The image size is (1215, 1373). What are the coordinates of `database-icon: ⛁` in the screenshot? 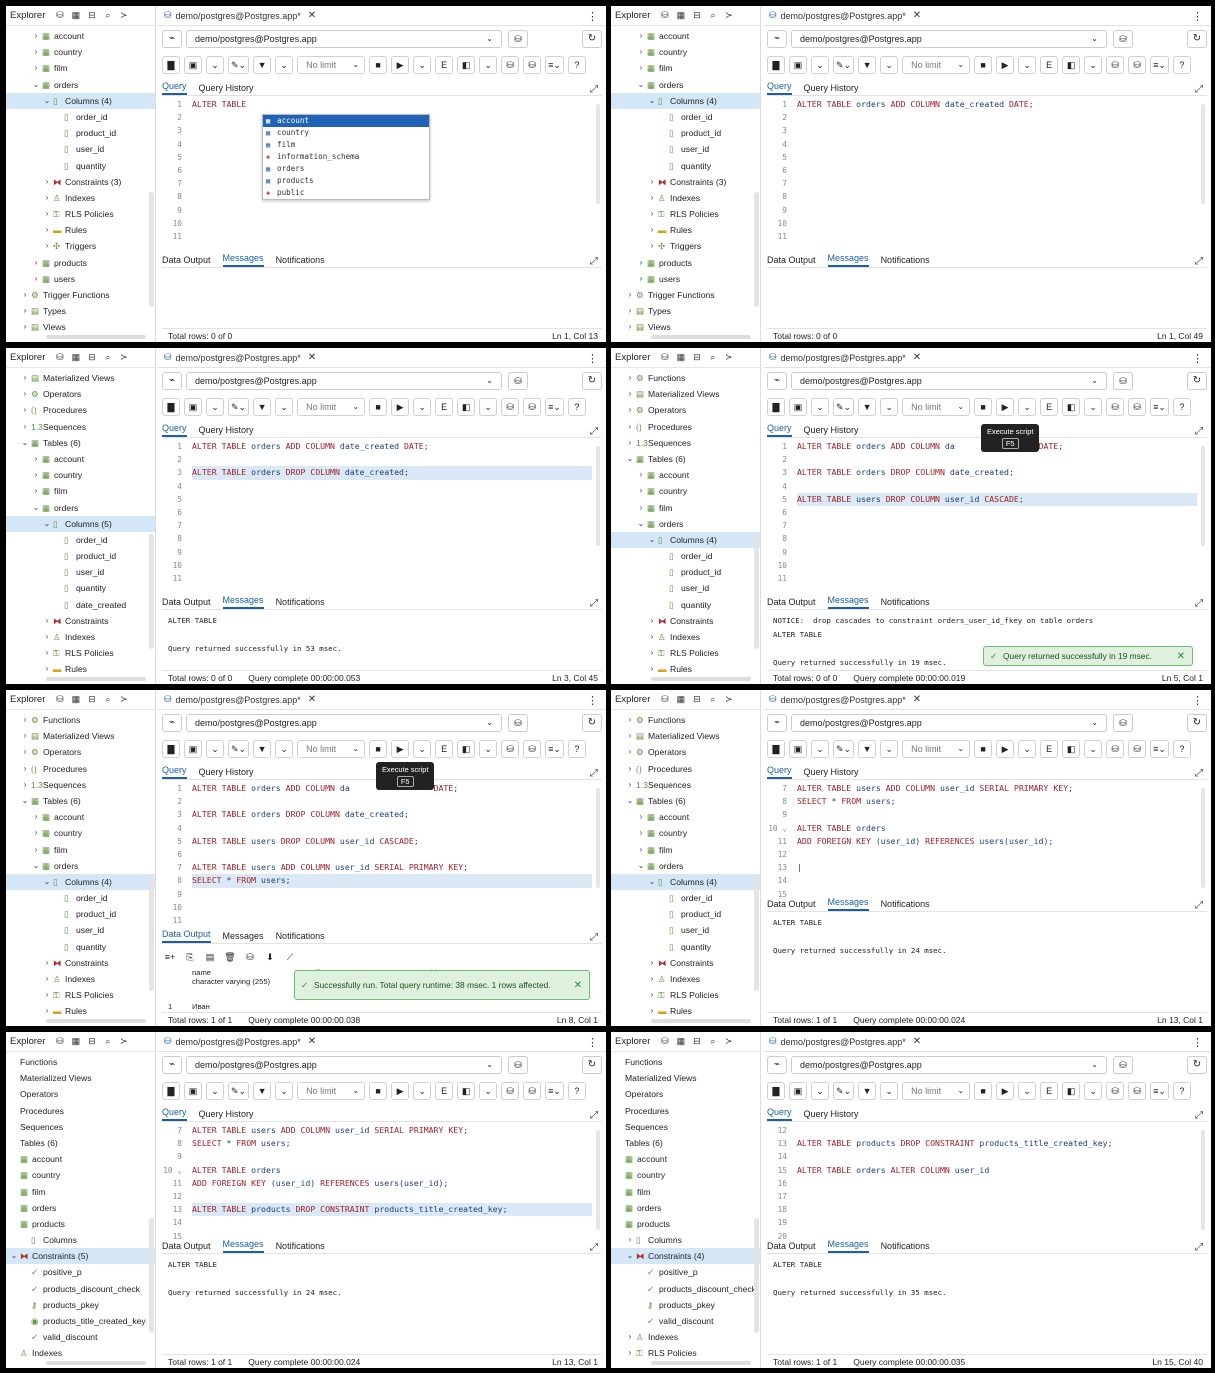 It's located at (59, 15).